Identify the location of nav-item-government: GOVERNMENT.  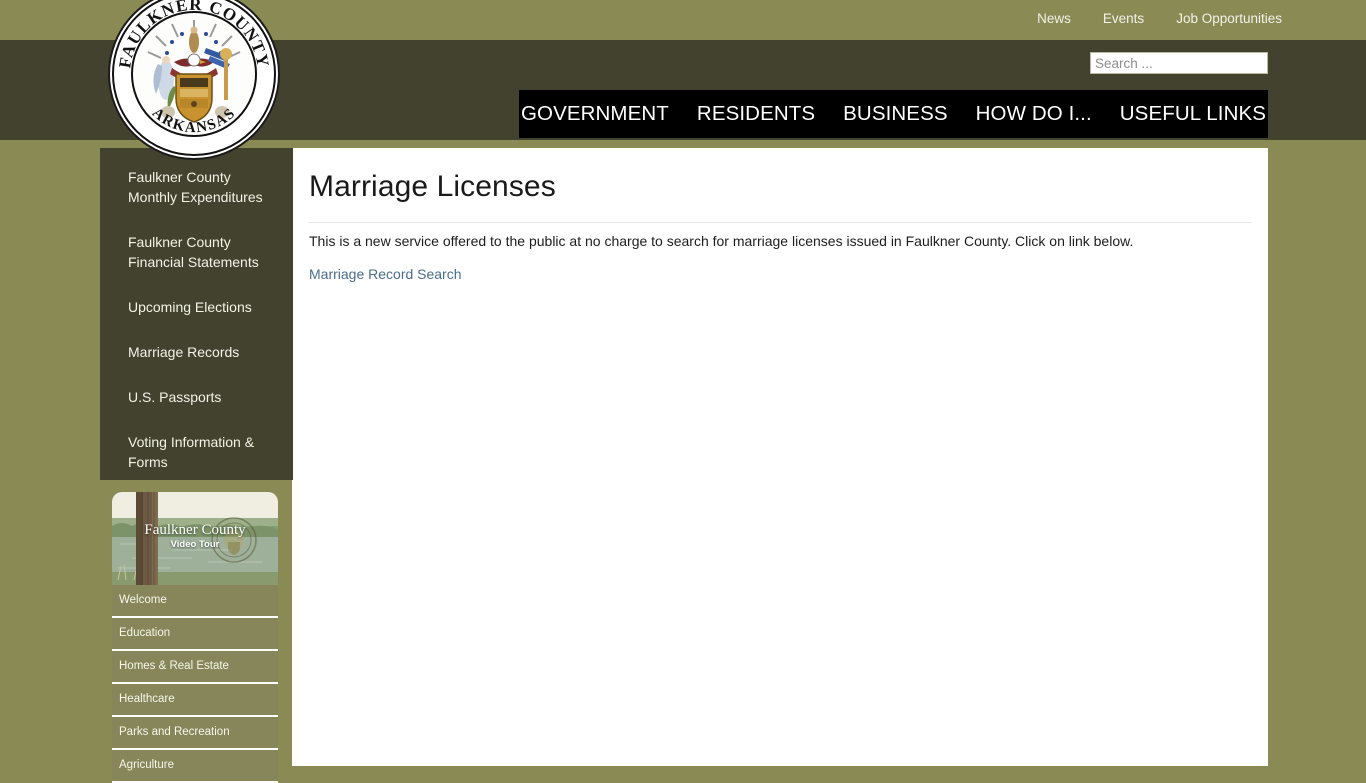
(595, 114).